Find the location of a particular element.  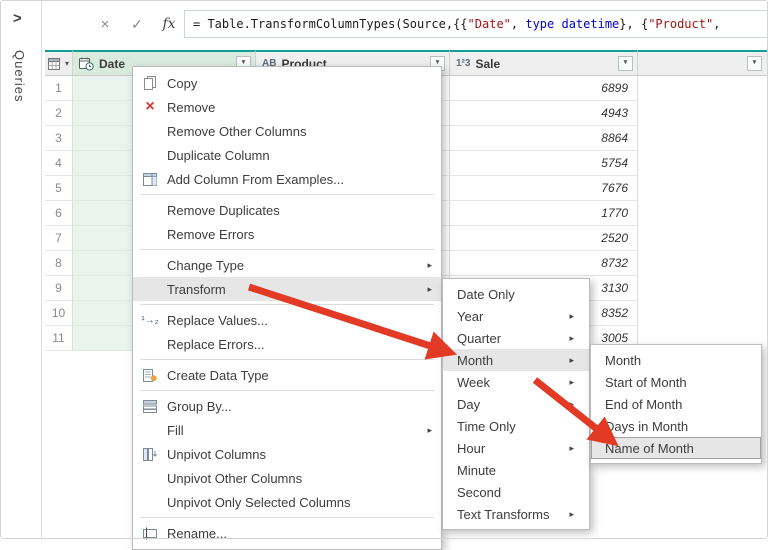

menu-item-unpivot-only-selected-columns: Unpivot Only Selected Columns is located at coordinates (287, 502).